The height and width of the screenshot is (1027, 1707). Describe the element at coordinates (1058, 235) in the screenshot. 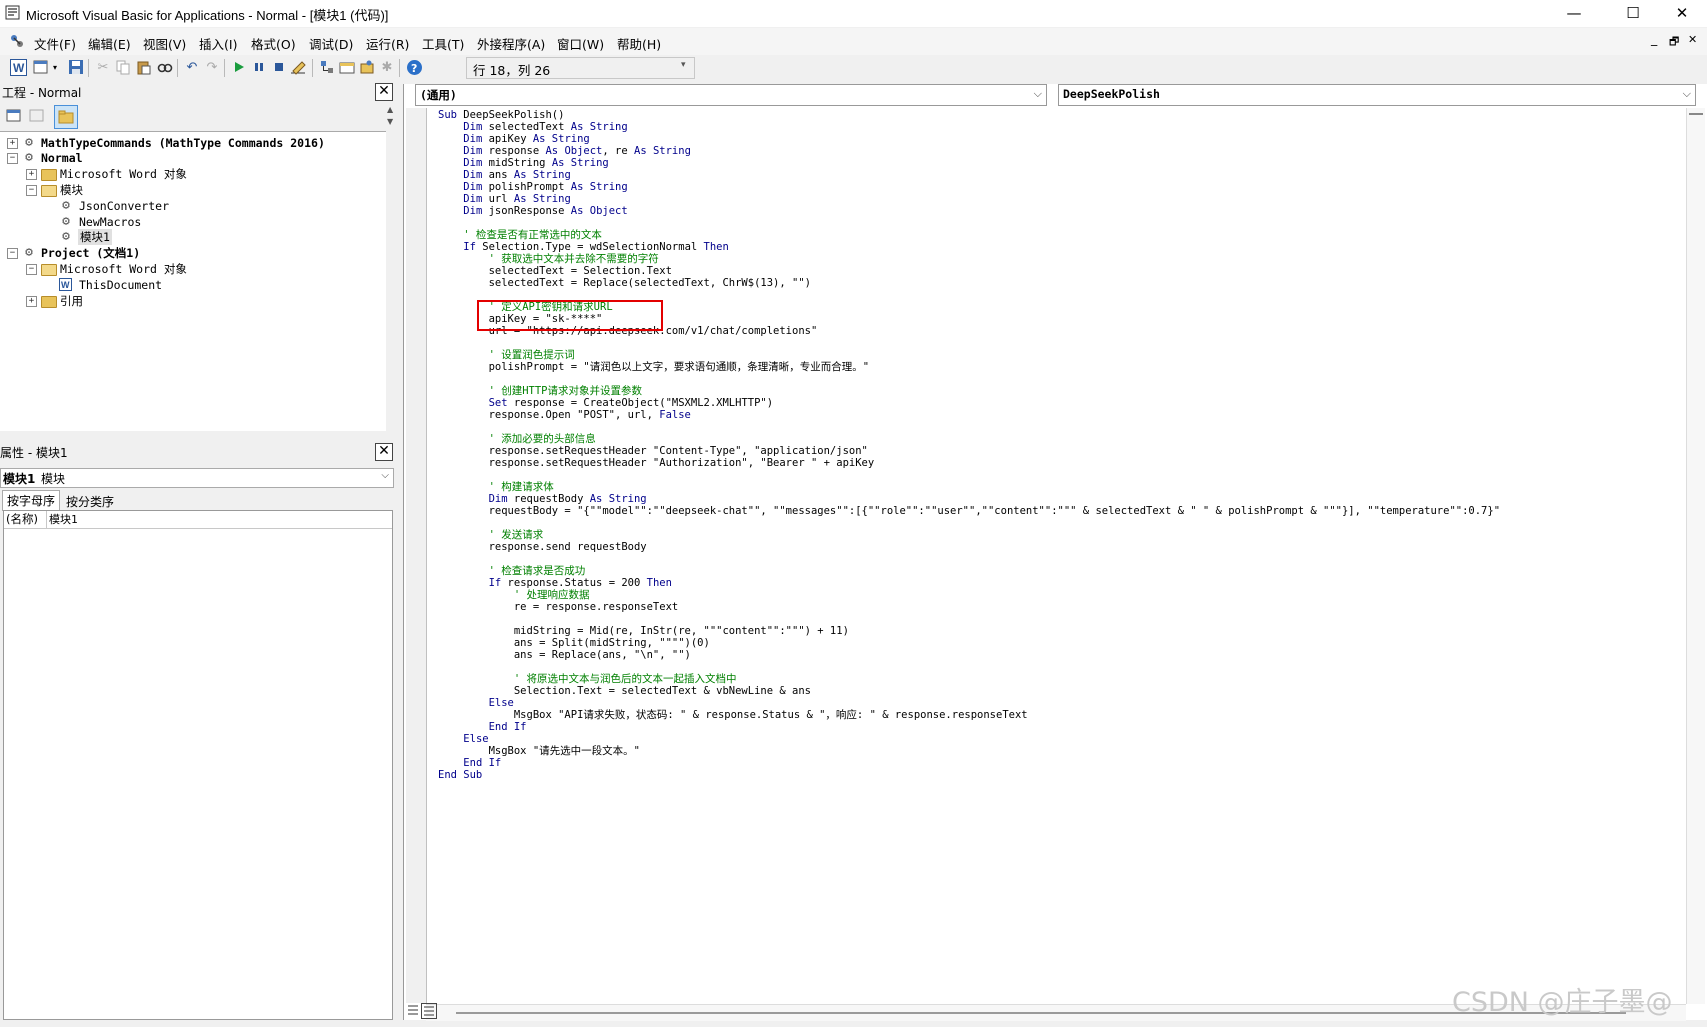

I see `code-line: ' 检查是否有正常选中的文本` at that location.